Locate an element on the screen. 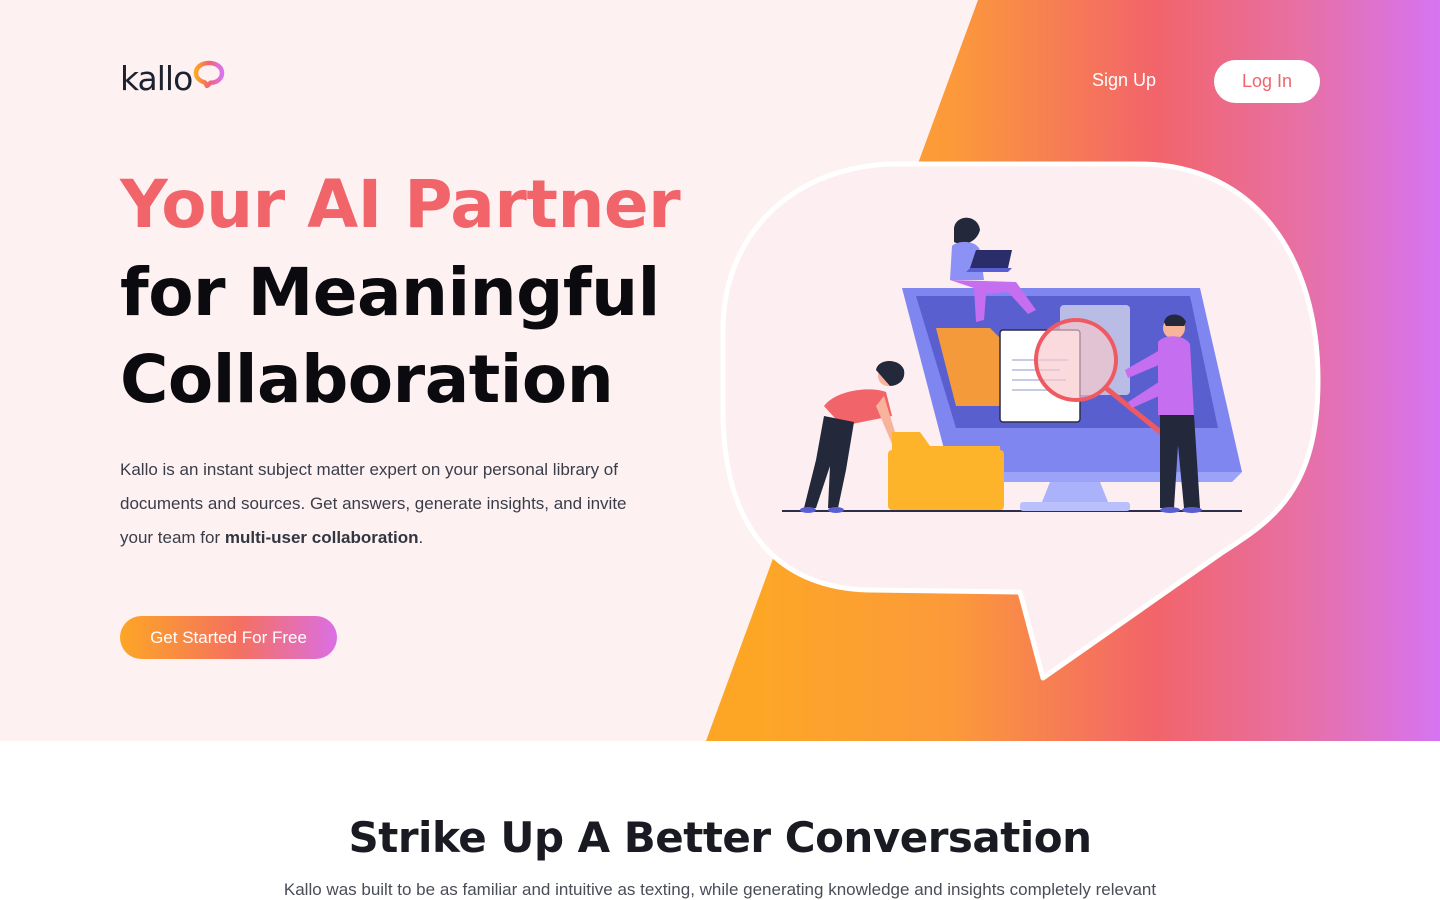 The image size is (1440, 900). log-in-button: Log In is located at coordinates (1267, 81).